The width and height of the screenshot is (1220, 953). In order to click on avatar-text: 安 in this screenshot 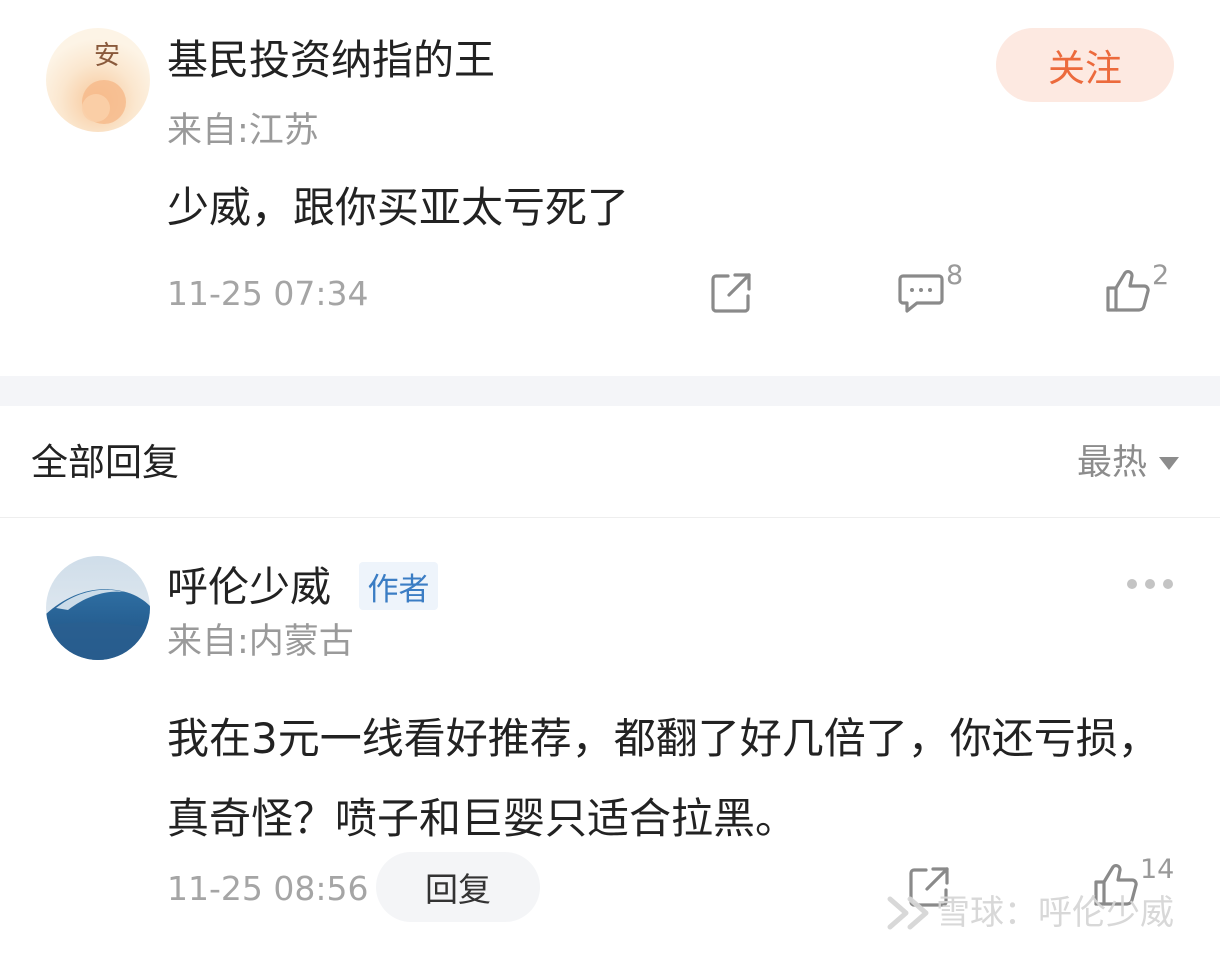, I will do `click(107, 56)`.